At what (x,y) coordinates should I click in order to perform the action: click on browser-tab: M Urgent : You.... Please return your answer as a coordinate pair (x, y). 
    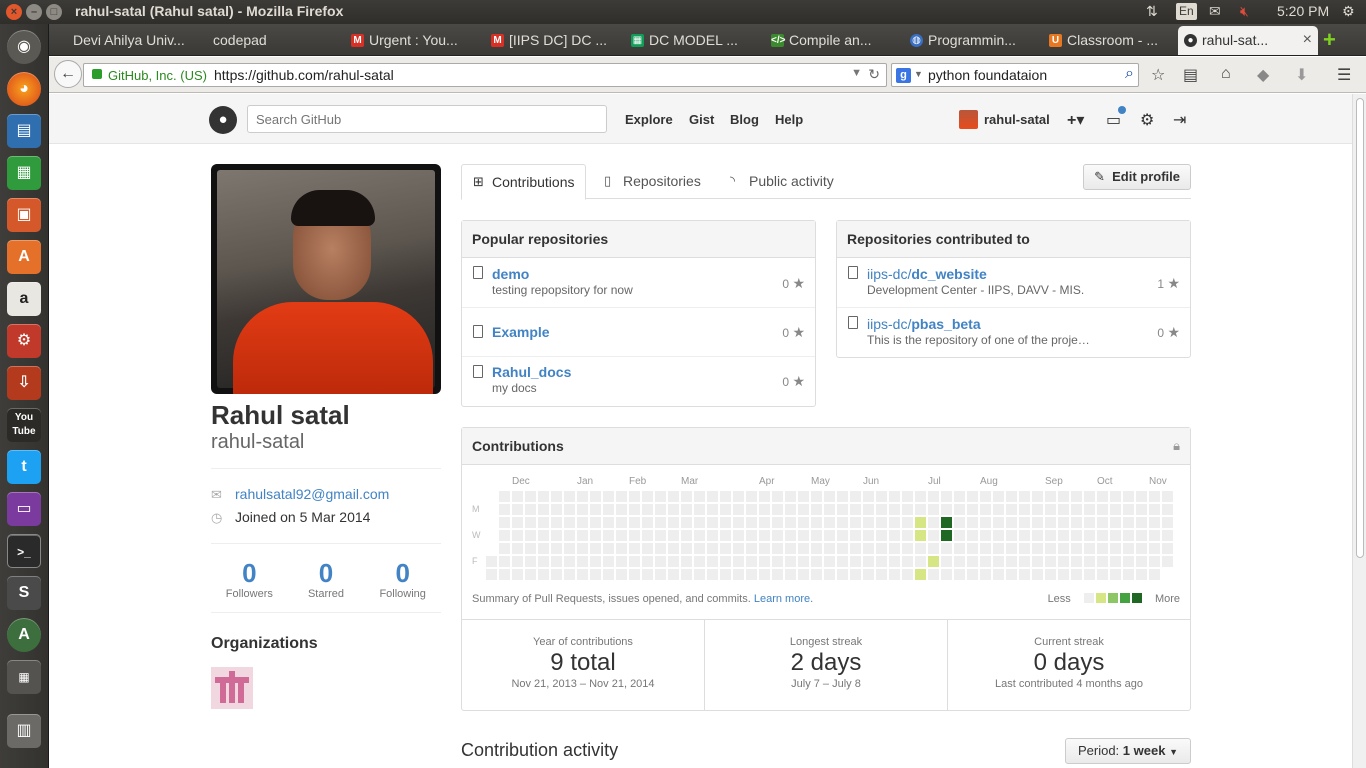
    Looking at the image, I should click on (415, 40).